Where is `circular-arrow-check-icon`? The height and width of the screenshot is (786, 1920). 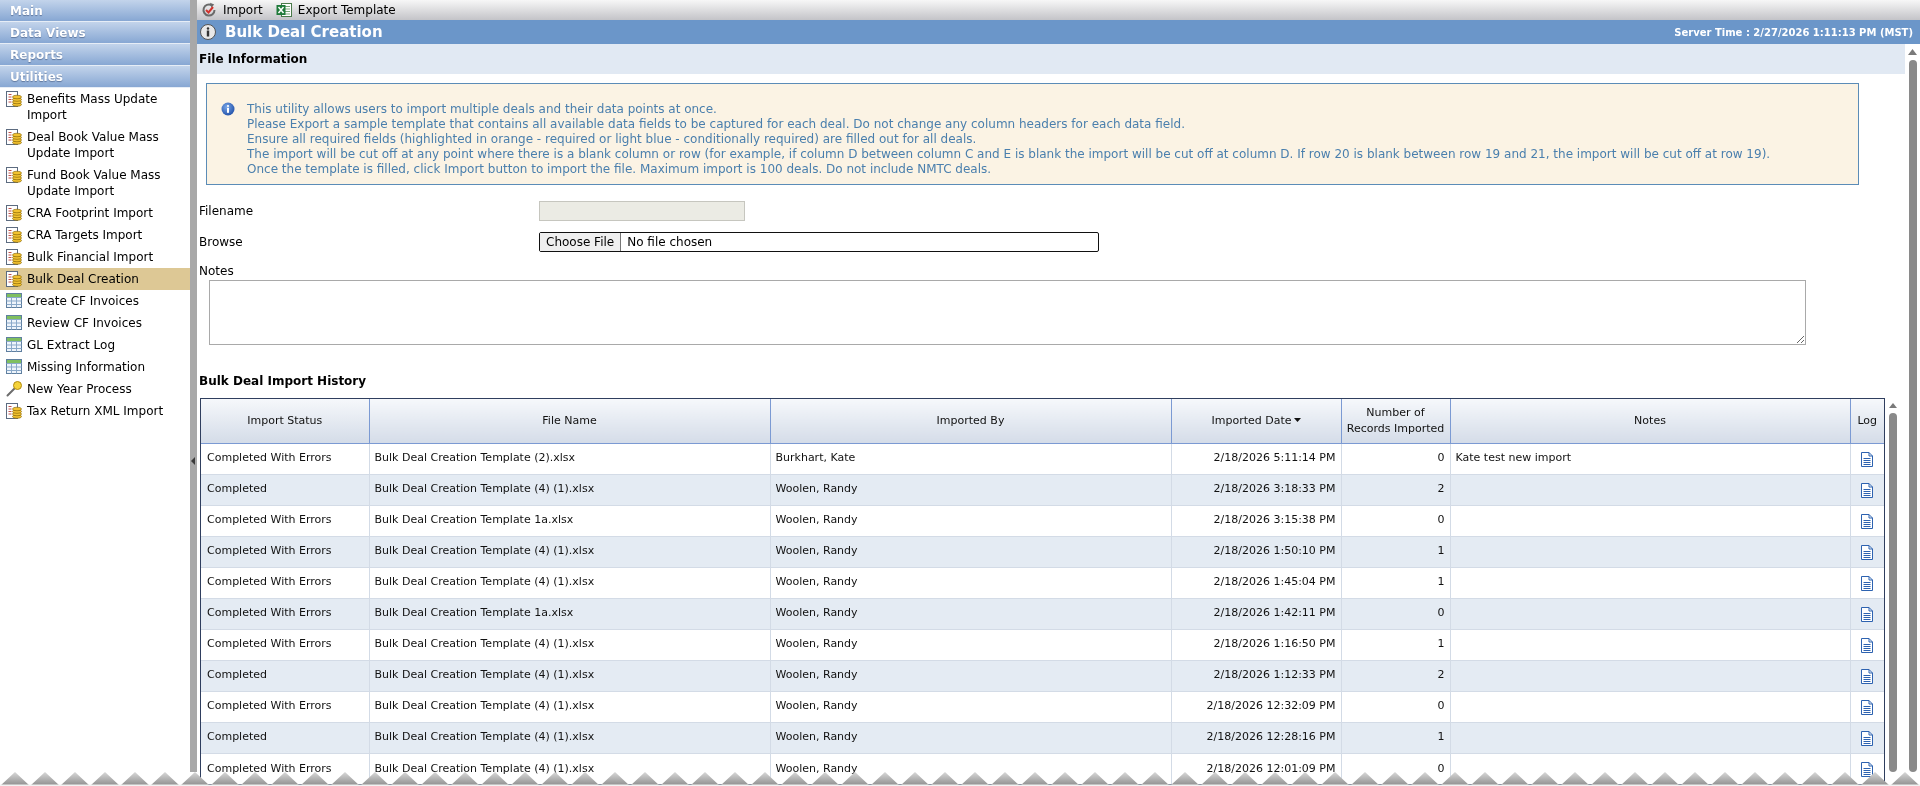
circular-arrow-check-icon is located at coordinates (209, 10).